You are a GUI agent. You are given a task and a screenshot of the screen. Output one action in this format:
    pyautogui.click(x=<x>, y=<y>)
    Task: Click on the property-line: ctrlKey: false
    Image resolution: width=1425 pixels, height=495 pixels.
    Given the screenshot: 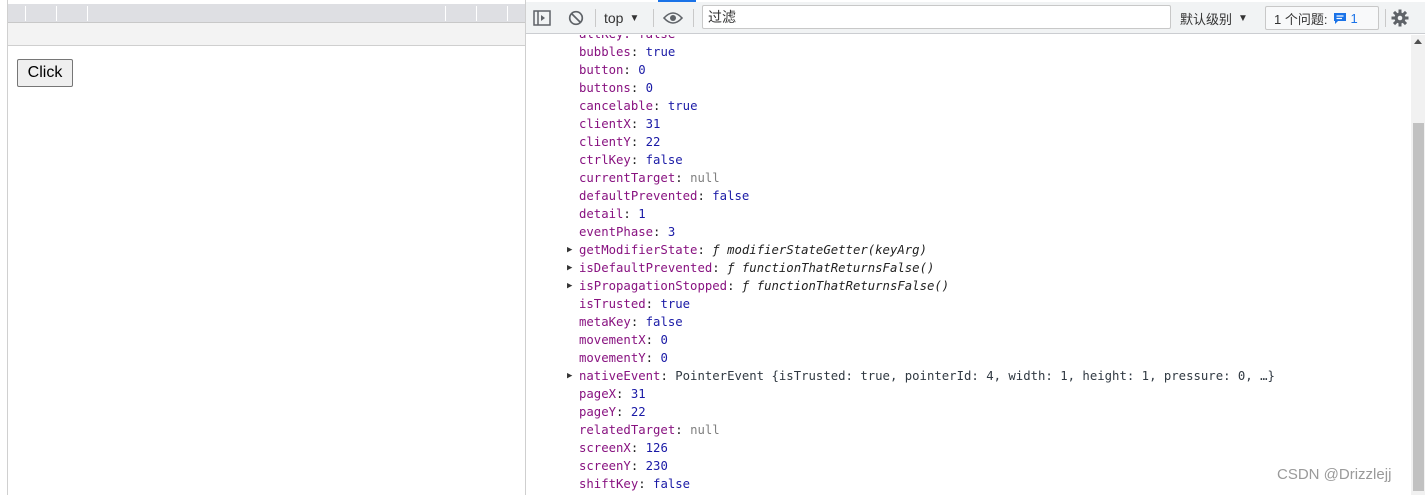 What is the action you would take?
    pyautogui.click(x=631, y=160)
    